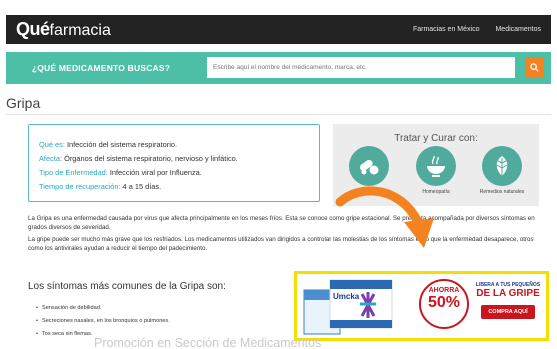 This screenshot has height=349, width=557. What do you see at coordinates (33, 29) in the screenshot?
I see `logo-bold: Qué` at bounding box center [33, 29].